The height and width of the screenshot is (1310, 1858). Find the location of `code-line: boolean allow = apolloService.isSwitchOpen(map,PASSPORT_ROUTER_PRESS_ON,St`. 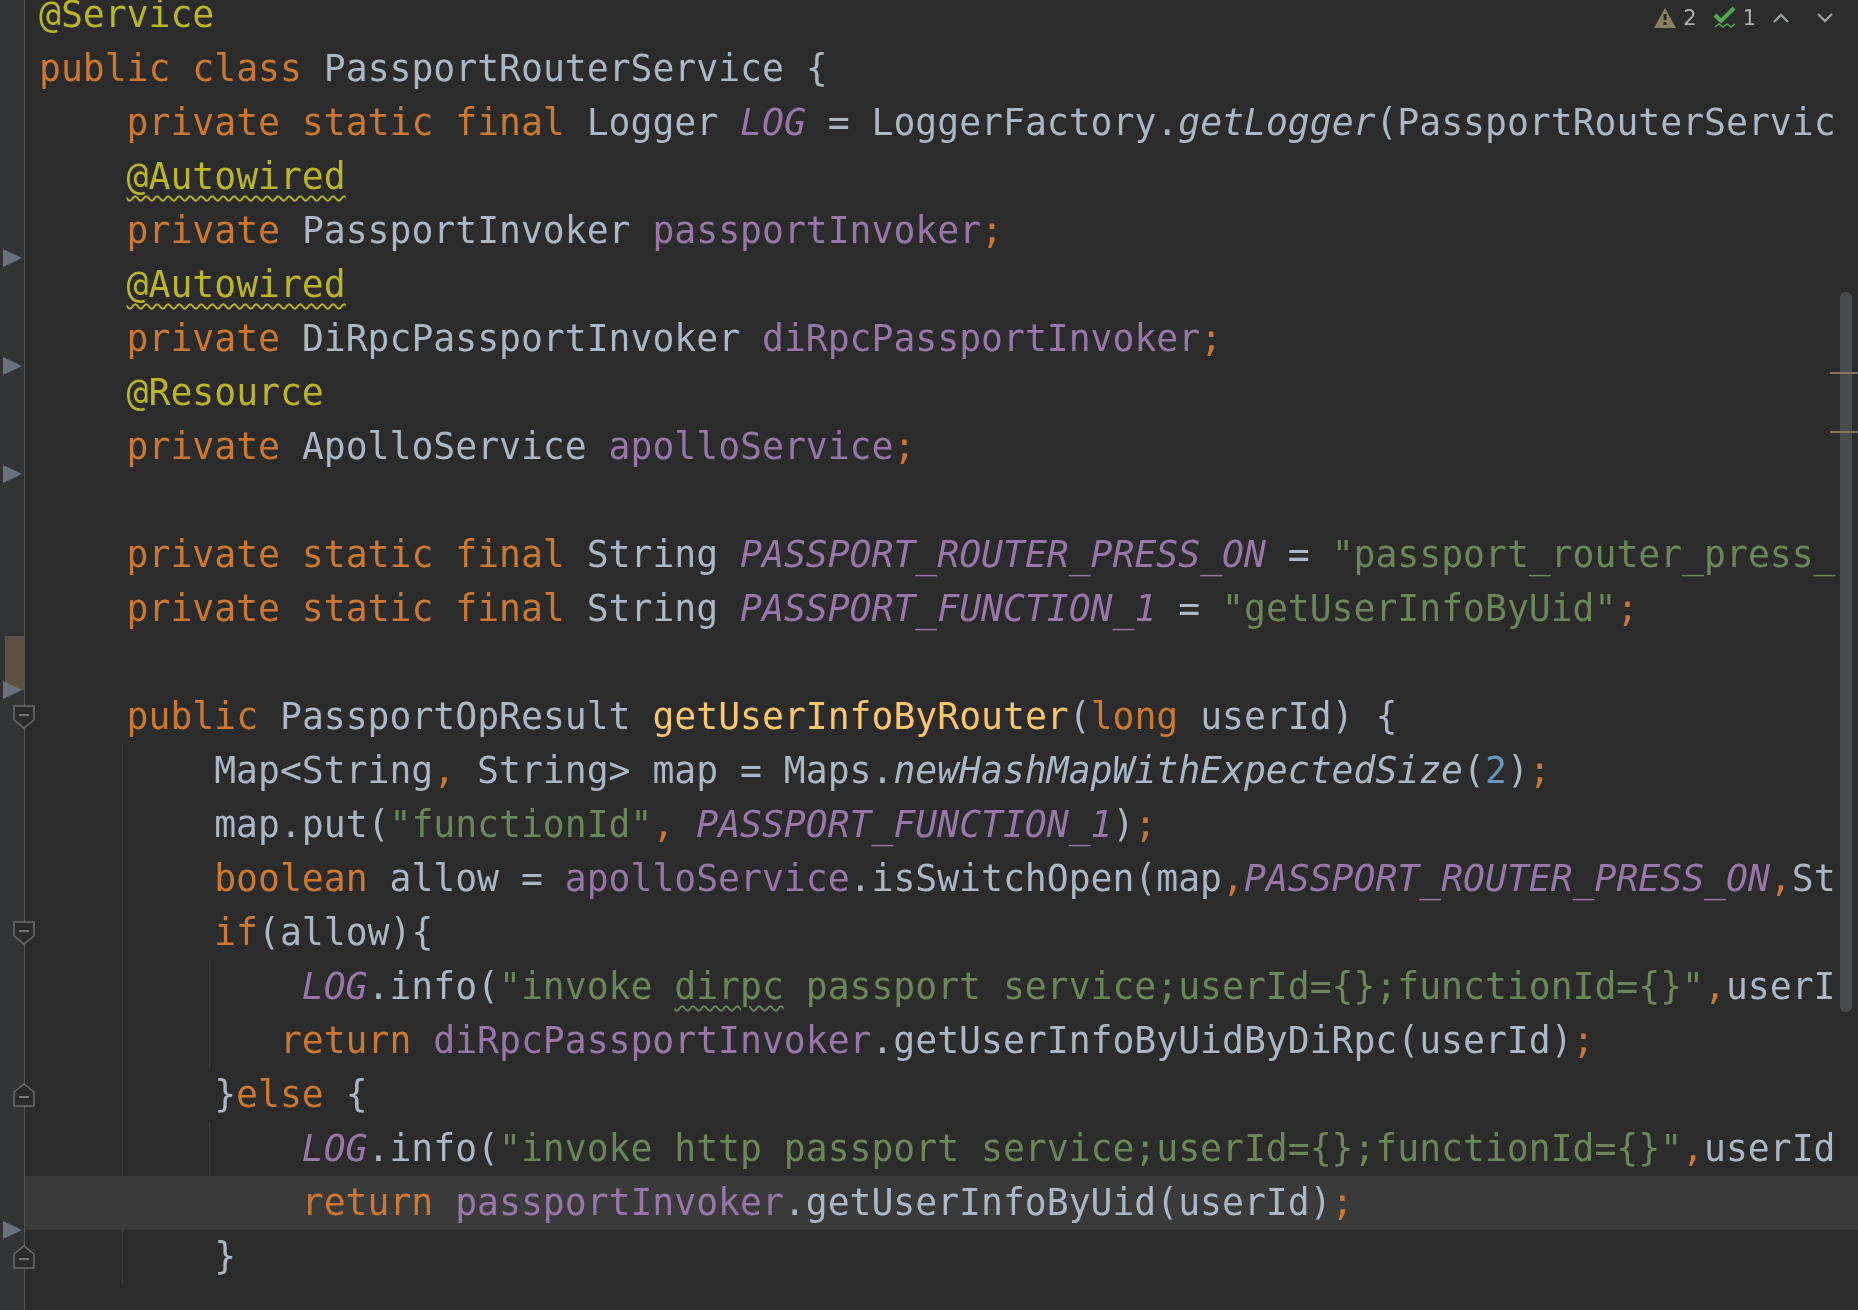

code-line: boolean allow = apolloService.isSwitchOpen(map,PASSPORT_ROUTER_PRESS_ON,St is located at coordinates (1025, 879).